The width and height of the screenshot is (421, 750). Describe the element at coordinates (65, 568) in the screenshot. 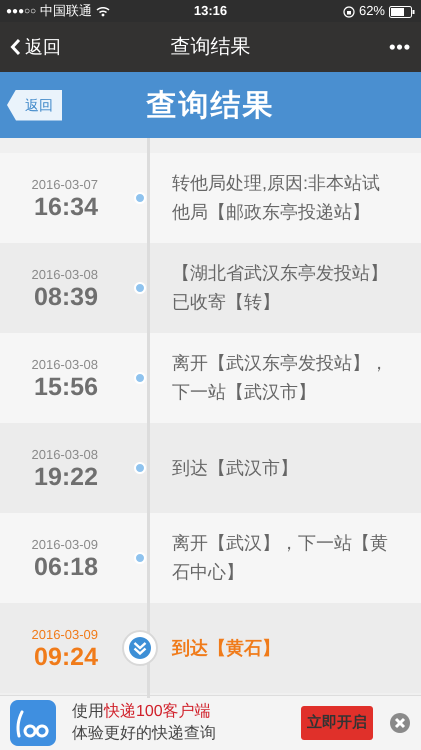

I see `event-time: 06:18` at that location.